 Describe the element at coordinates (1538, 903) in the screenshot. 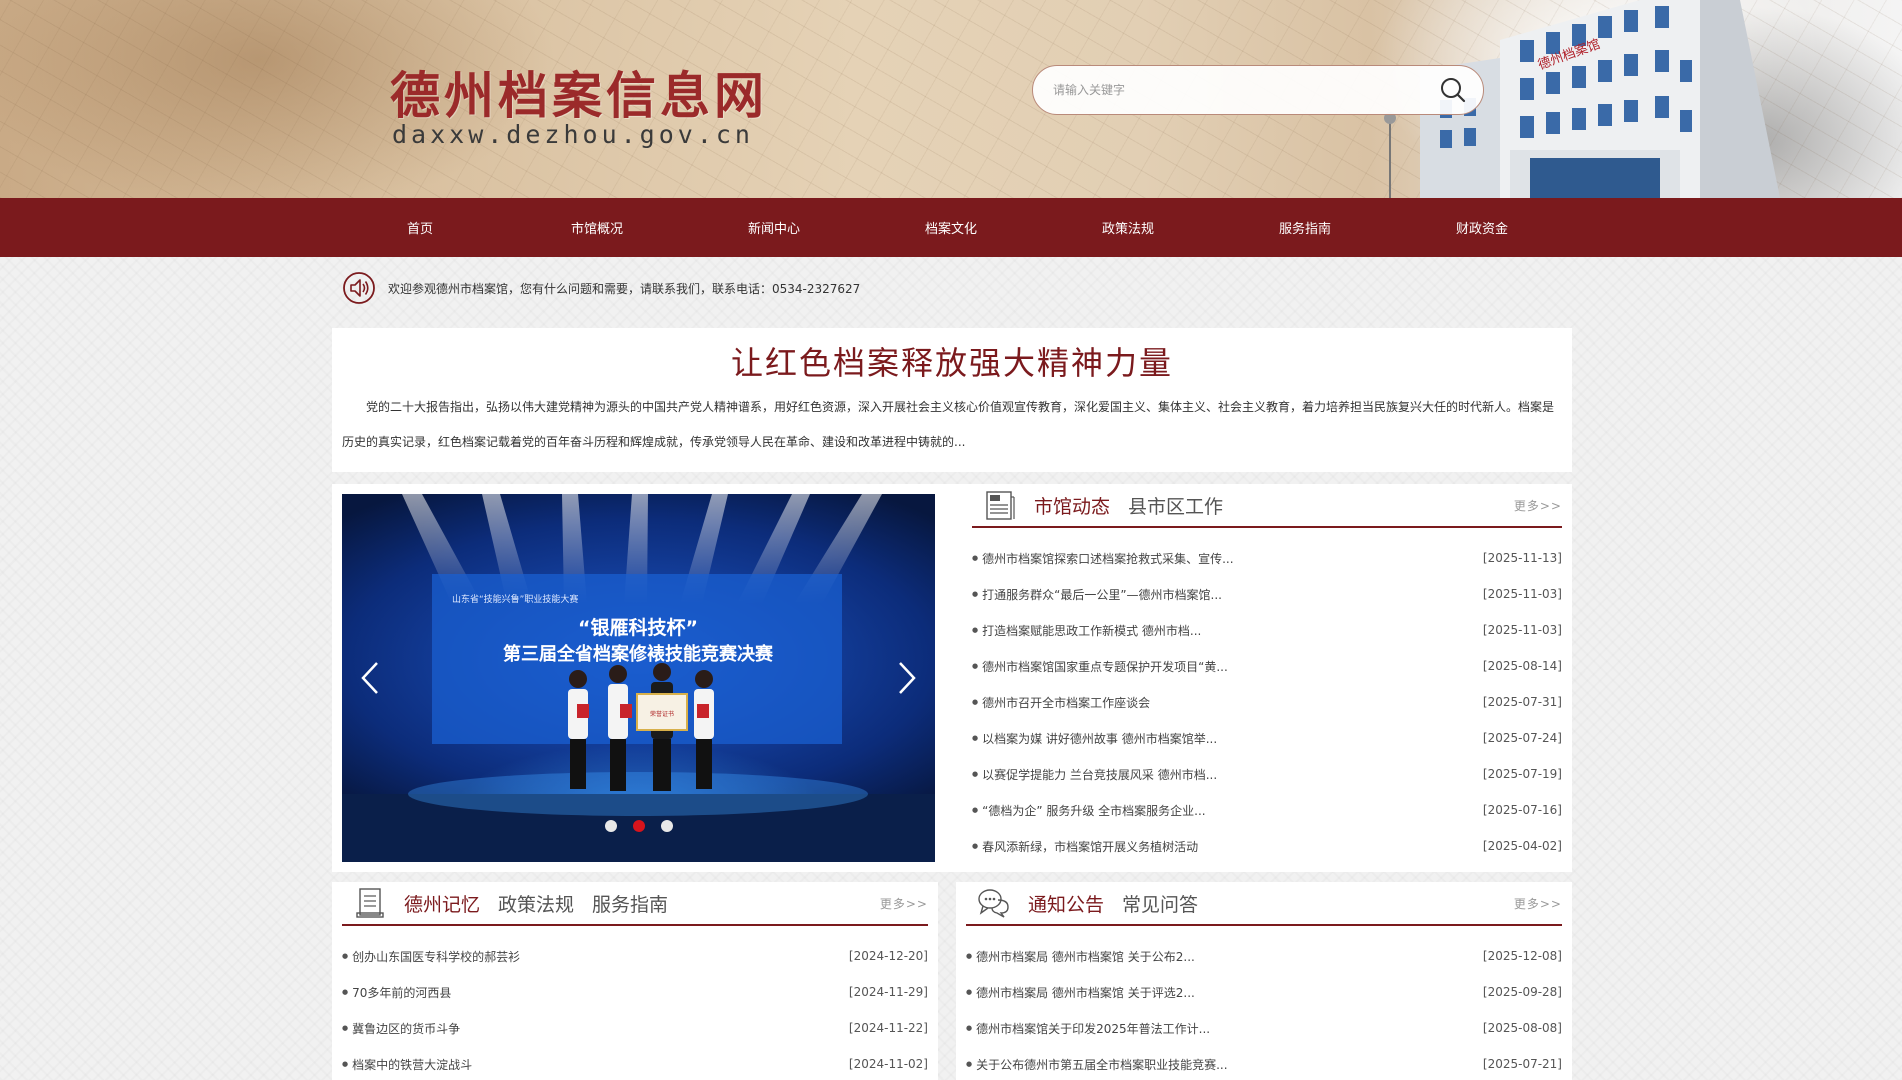

I see `notices-more-link: 更多>>` at that location.